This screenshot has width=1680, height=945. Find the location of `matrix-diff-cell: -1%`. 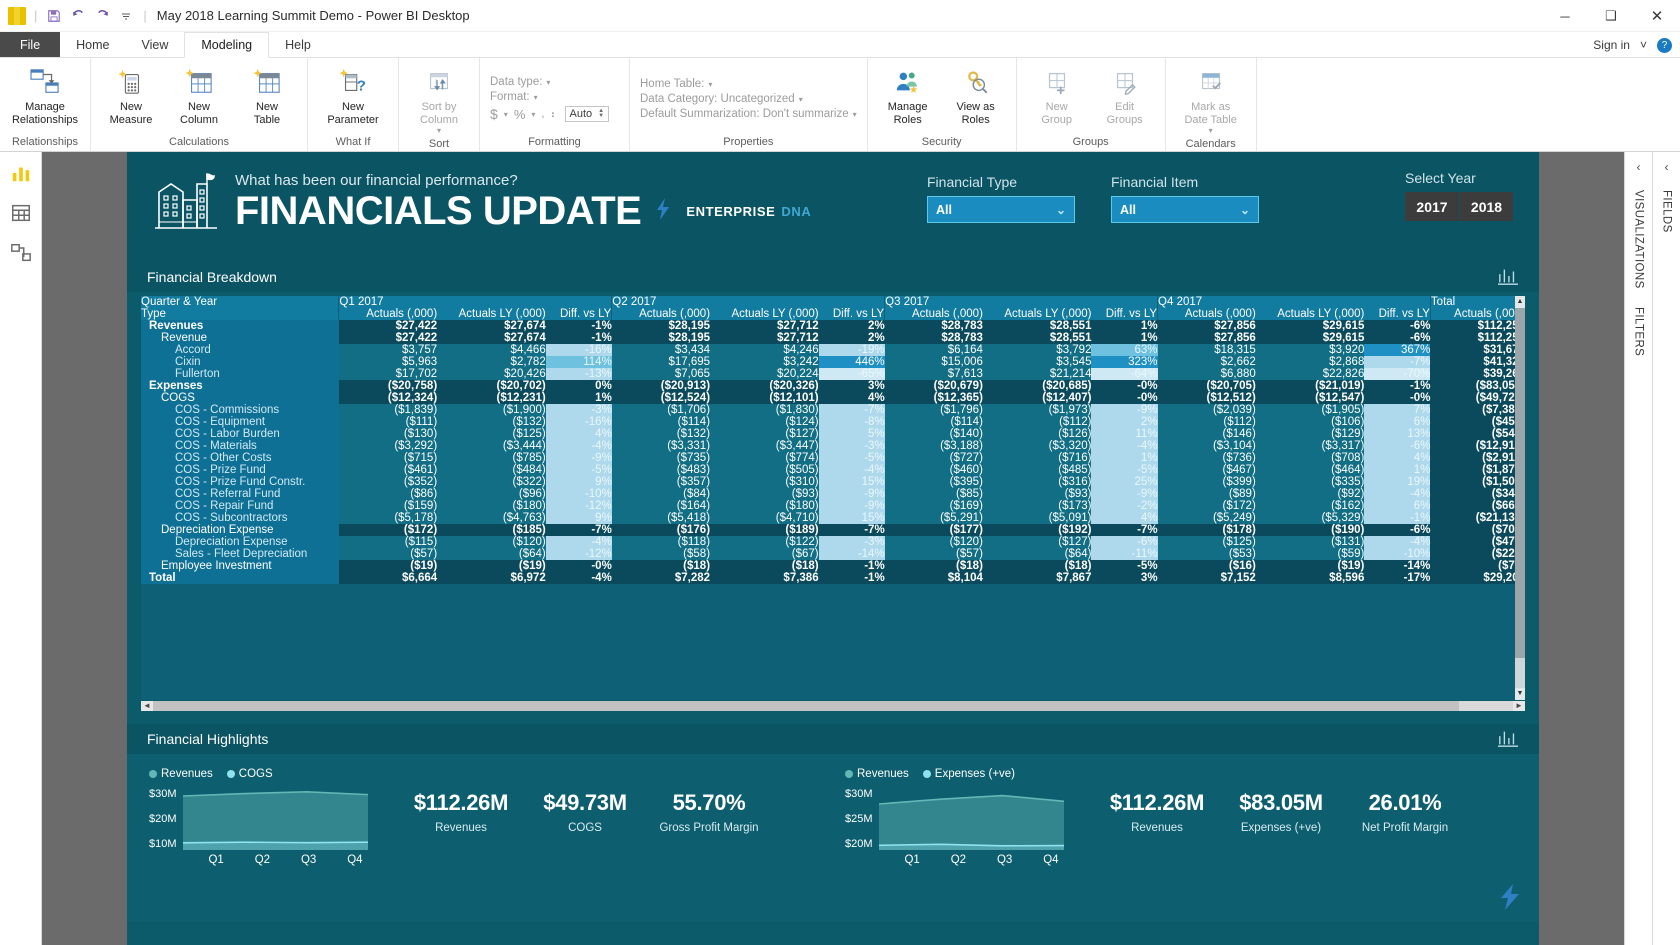

matrix-diff-cell: -1% is located at coordinates (1397, 518).